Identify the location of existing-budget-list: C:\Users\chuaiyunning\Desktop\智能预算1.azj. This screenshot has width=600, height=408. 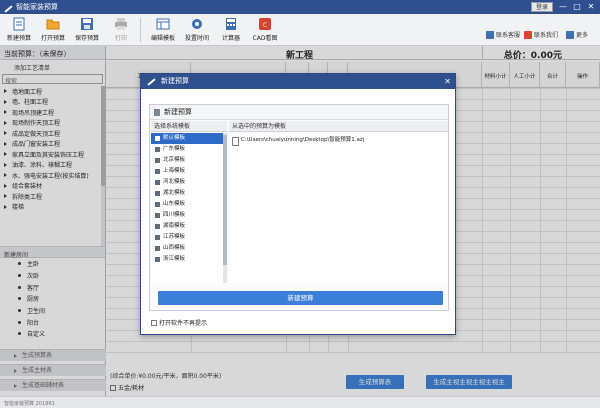
(338, 208).